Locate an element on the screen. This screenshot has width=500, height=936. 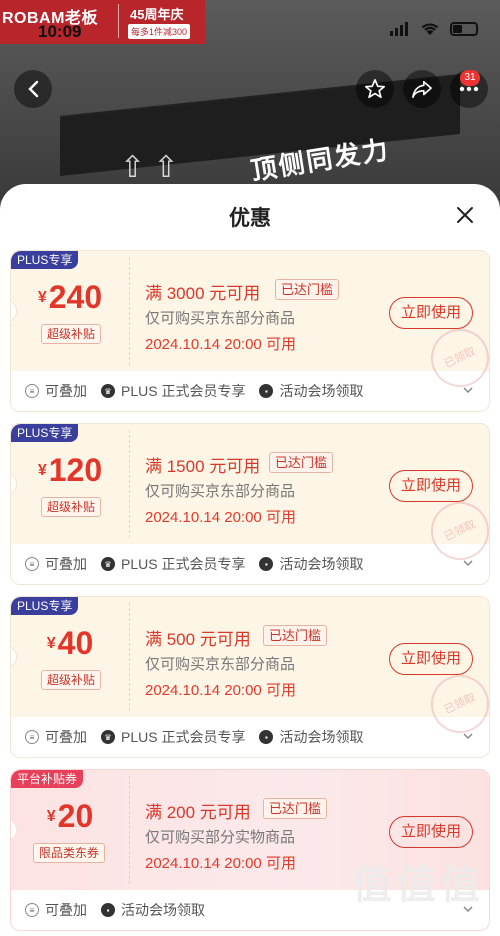
wifi-icon is located at coordinates (430, 29).